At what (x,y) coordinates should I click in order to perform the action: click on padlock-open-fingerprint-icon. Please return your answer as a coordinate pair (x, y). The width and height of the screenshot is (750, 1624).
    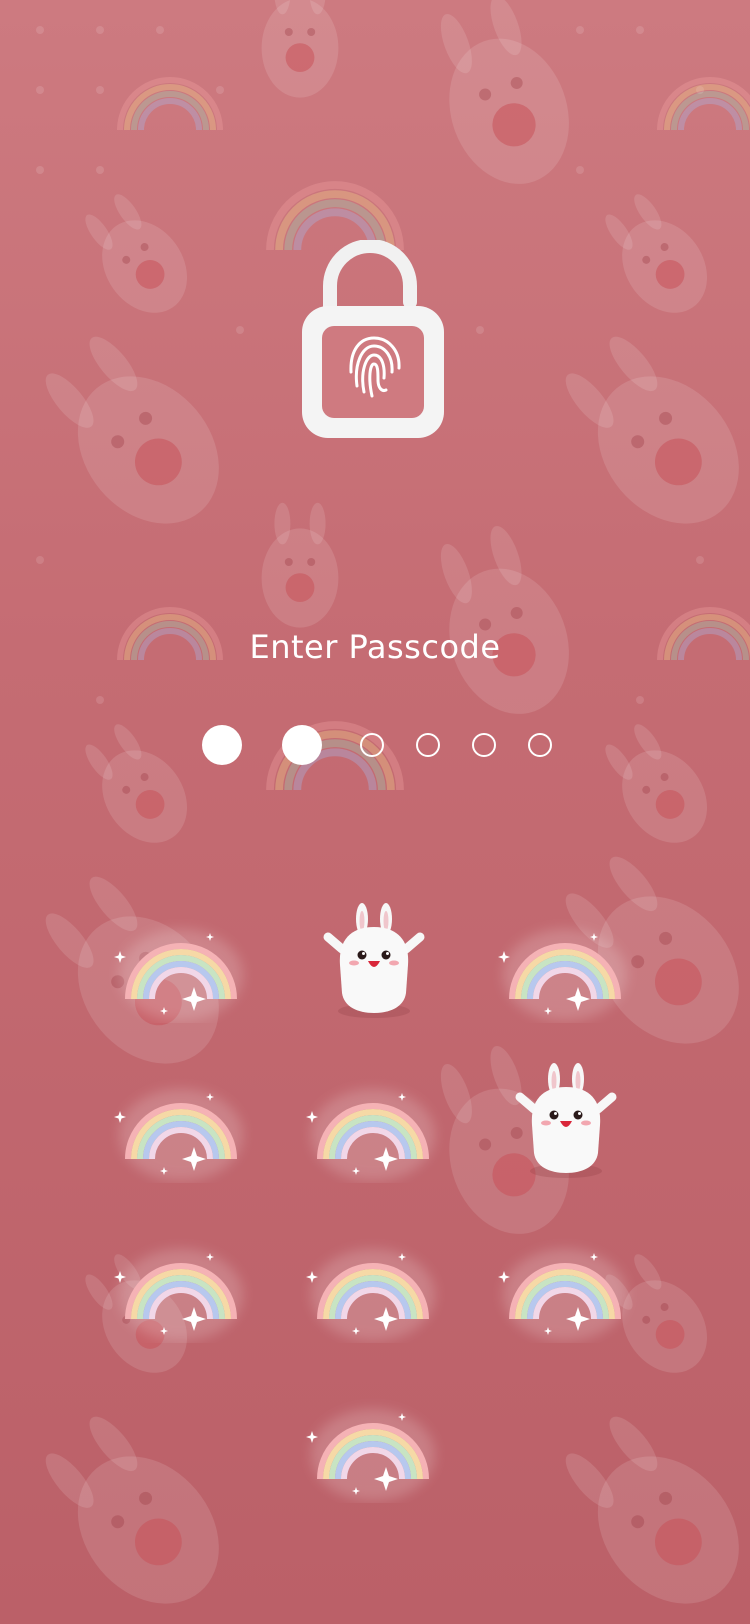
    Looking at the image, I should click on (373, 339).